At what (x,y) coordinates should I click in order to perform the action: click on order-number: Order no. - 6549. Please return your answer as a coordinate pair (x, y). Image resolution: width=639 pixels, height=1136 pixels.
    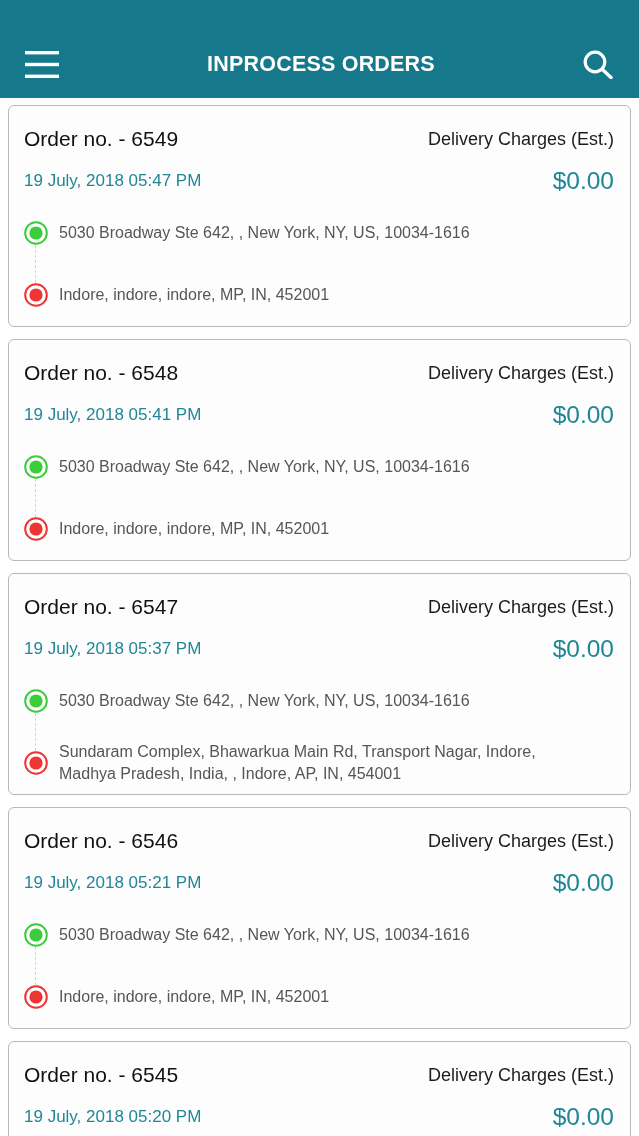
    Looking at the image, I should click on (101, 139).